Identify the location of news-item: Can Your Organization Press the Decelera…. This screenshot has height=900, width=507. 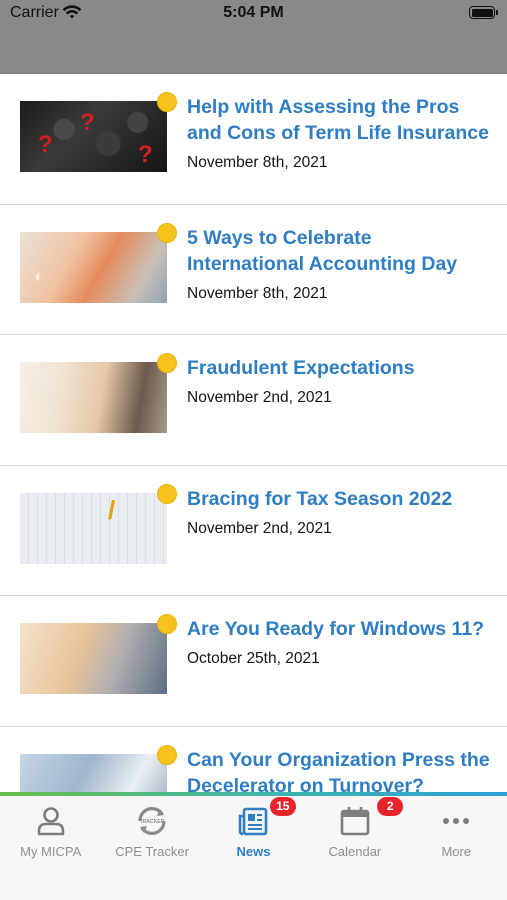
(253, 762).